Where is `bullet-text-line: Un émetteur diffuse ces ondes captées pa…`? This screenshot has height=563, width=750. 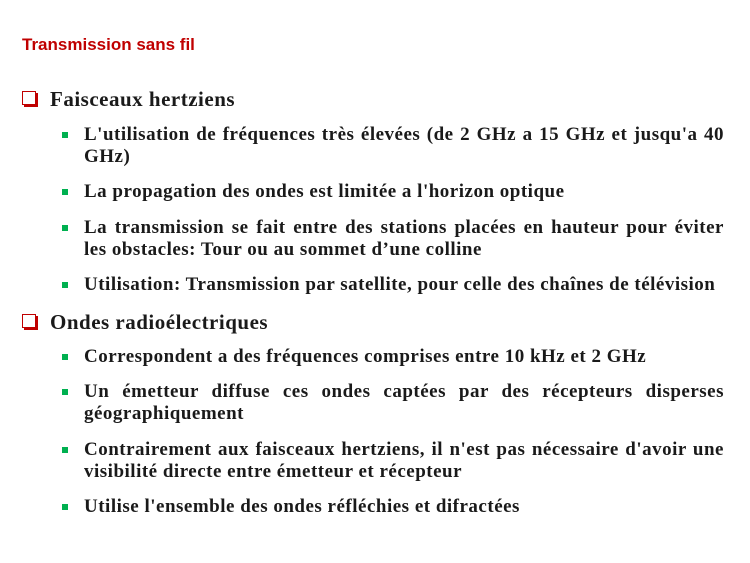
bullet-text-line: Un émetteur diffuse ces ondes captées pa… is located at coordinates (404, 391).